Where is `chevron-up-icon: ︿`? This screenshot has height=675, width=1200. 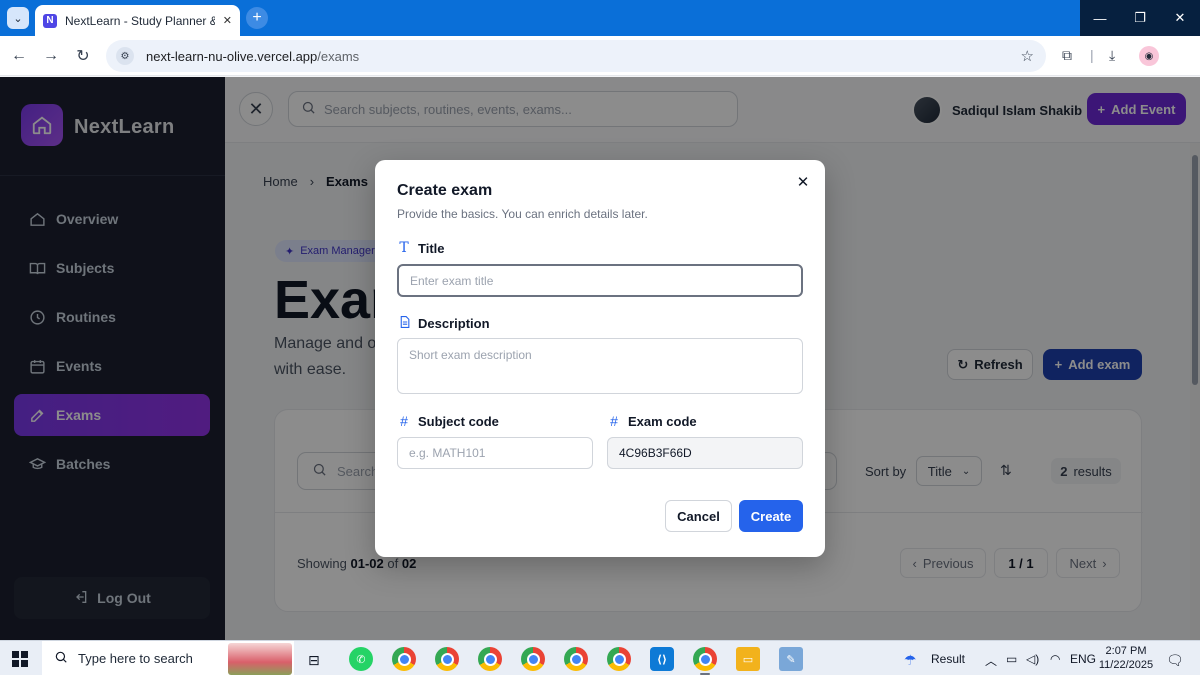
chevron-up-icon: ︿ is located at coordinates (991, 660).